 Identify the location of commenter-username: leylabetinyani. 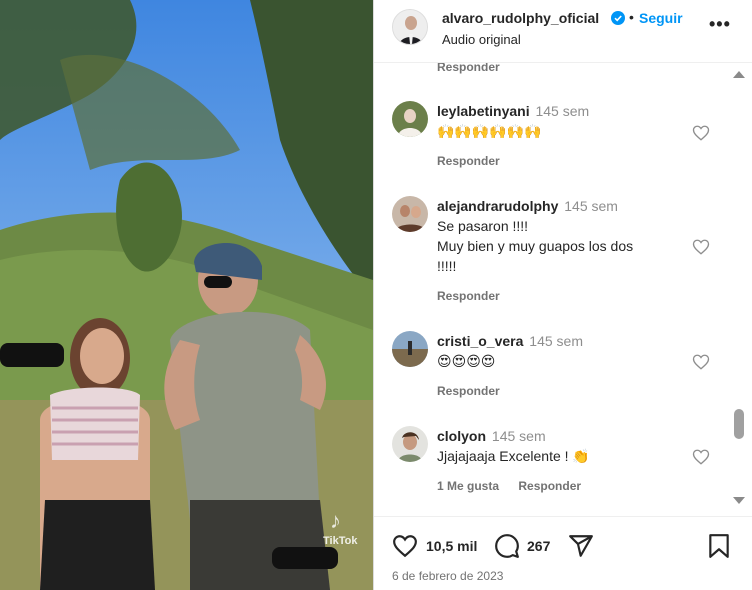
(483, 111).